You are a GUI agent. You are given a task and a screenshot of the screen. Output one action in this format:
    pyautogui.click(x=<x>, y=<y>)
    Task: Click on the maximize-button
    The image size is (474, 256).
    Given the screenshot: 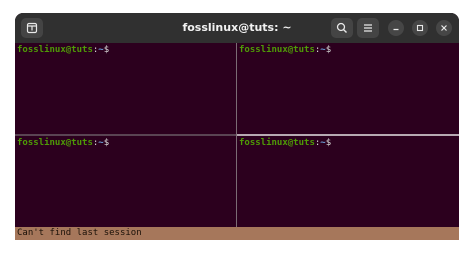 What is the action you would take?
    pyautogui.click(x=420, y=28)
    